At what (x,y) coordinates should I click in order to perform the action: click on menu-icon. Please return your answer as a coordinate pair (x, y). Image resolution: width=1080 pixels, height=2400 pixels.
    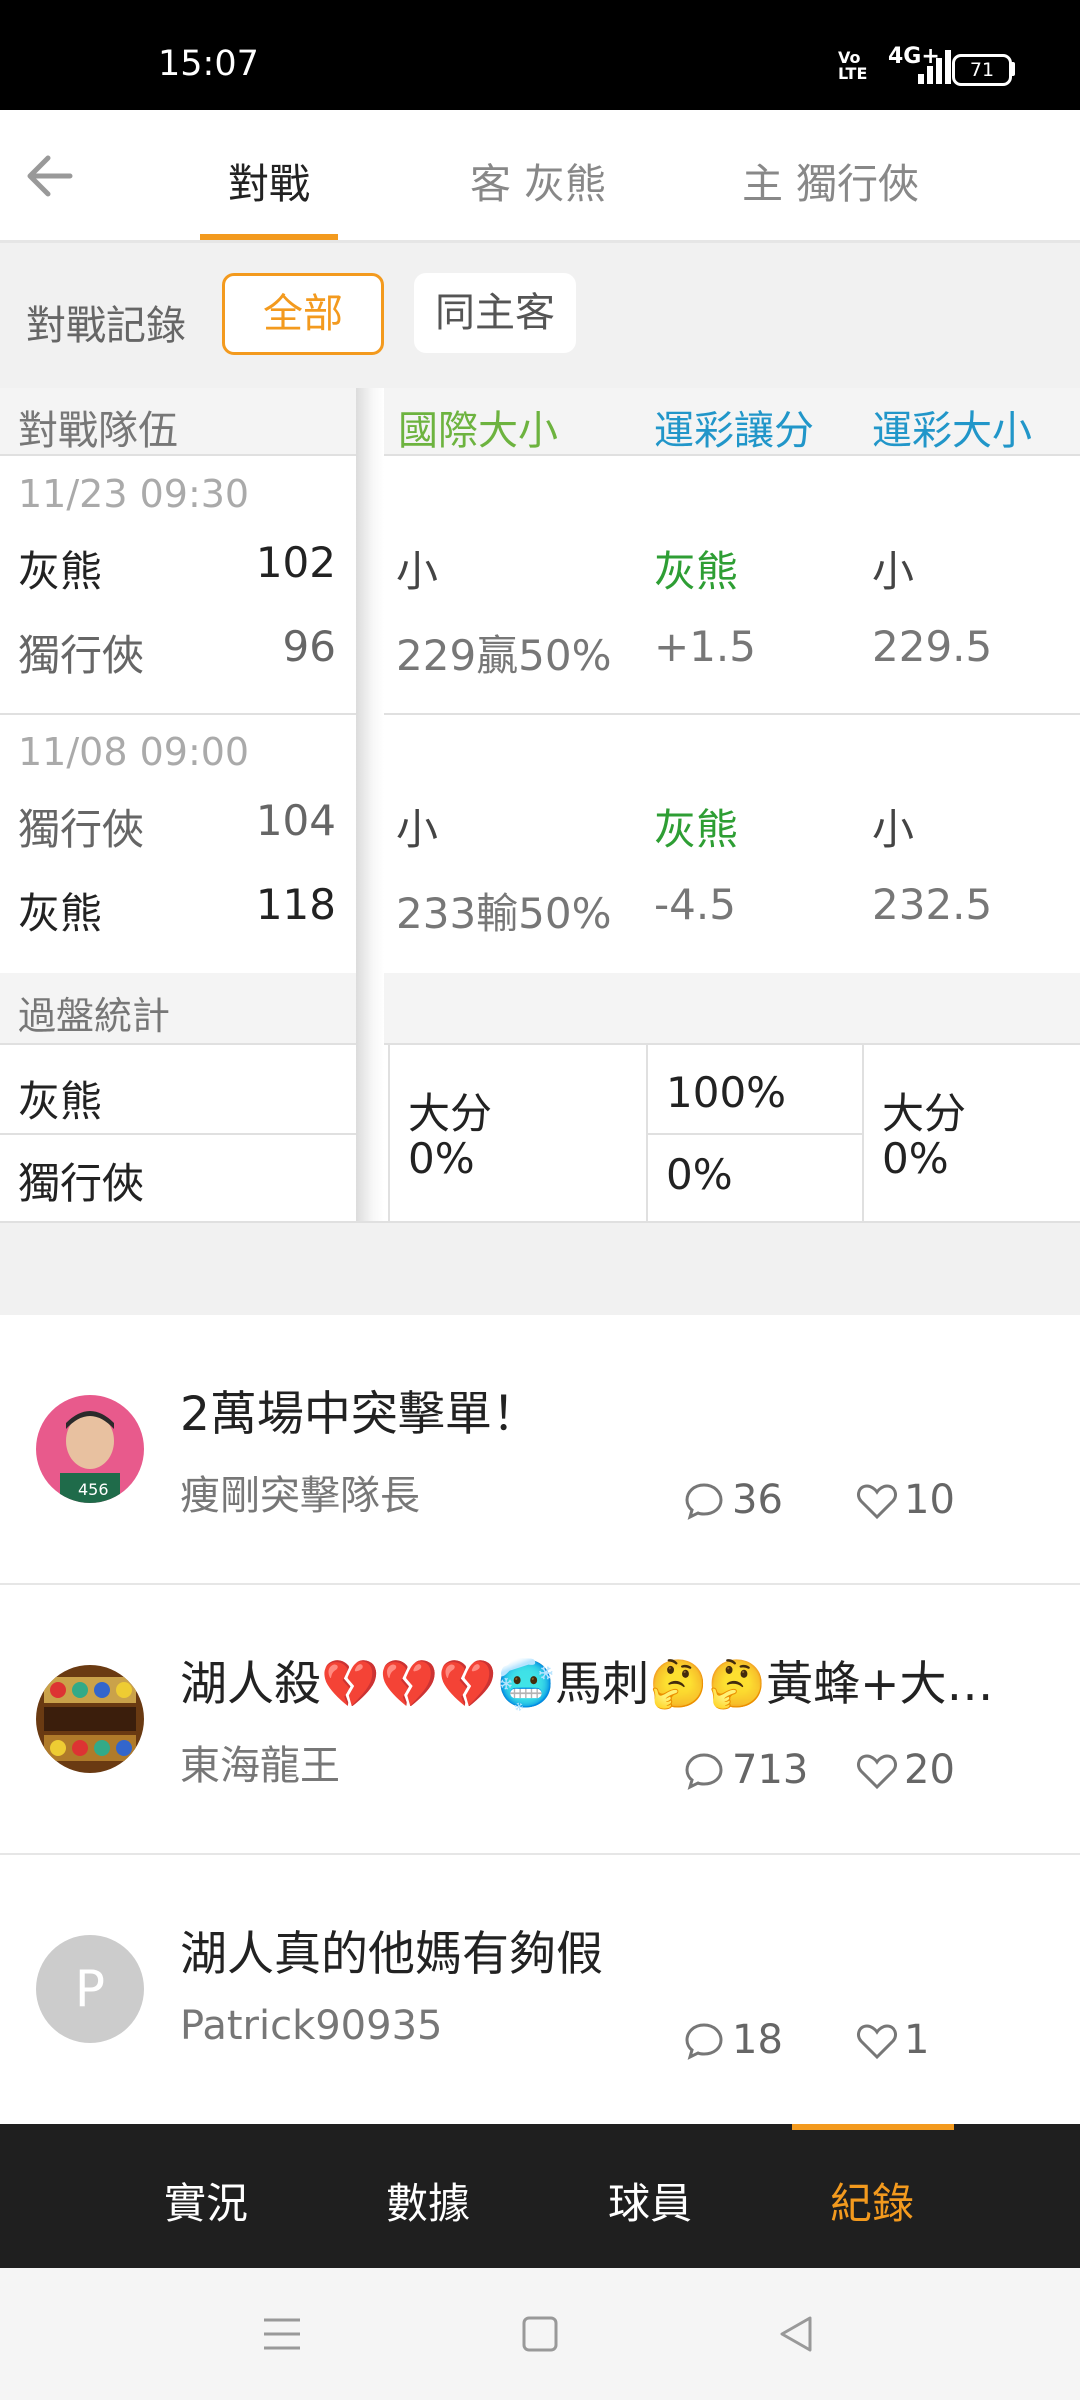
    Looking at the image, I should click on (282, 2336).